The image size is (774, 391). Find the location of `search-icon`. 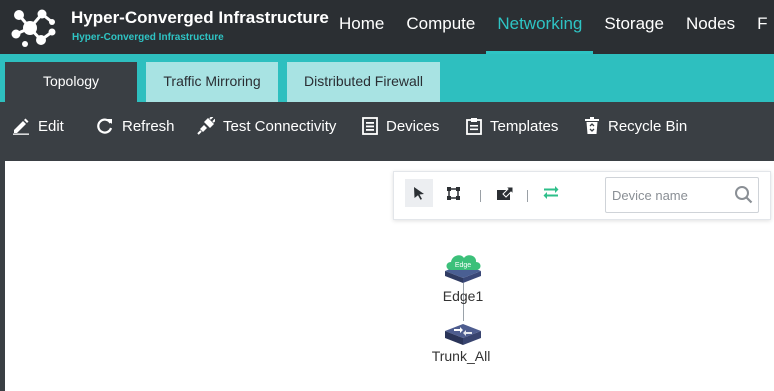

search-icon is located at coordinates (743, 194).